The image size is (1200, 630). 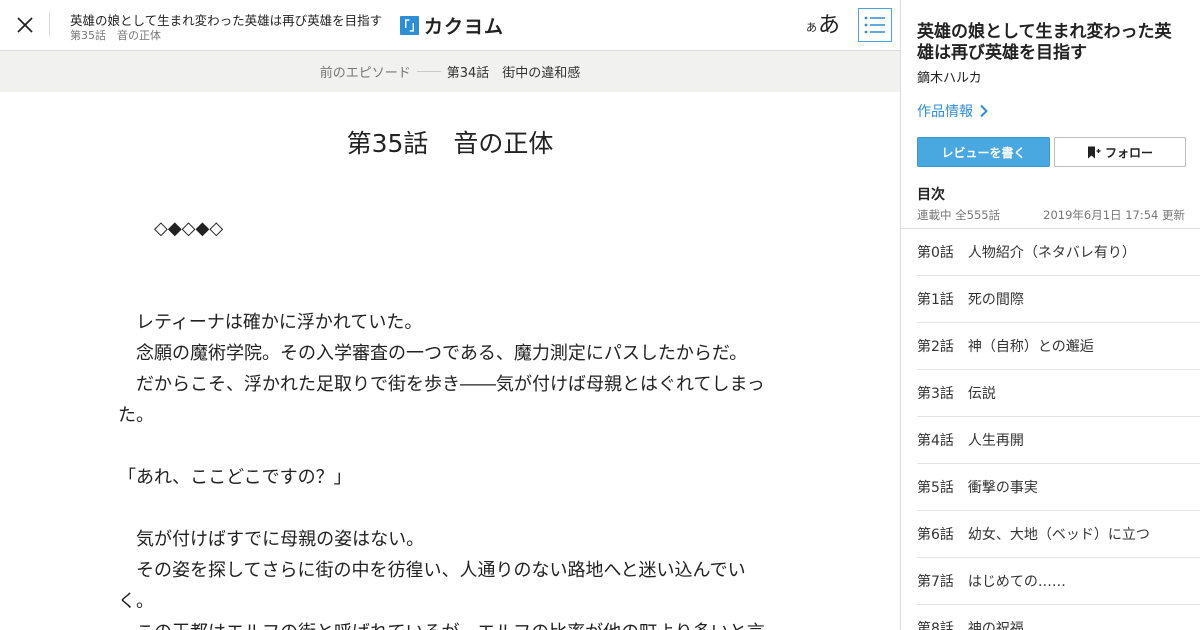 What do you see at coordinates (365, 73) in the screenshot?
I see `previous-episode-label: 前のエピソード` at bounding box center [365, 73].